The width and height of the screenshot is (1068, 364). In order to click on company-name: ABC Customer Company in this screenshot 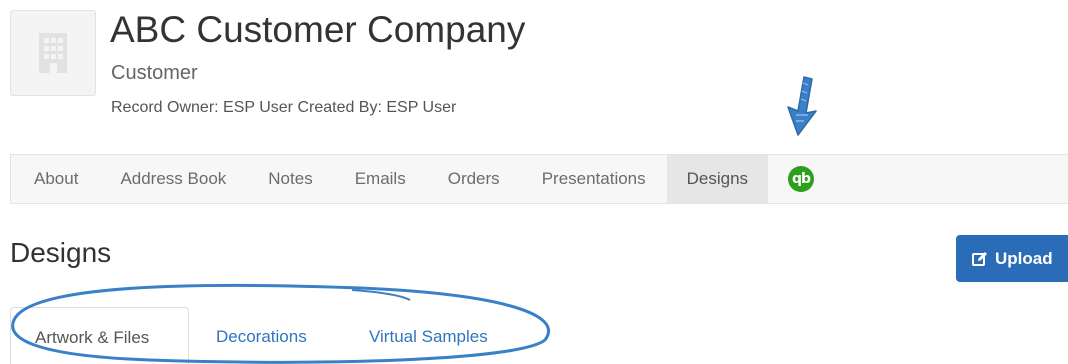, I will do `click(318, 29)`.